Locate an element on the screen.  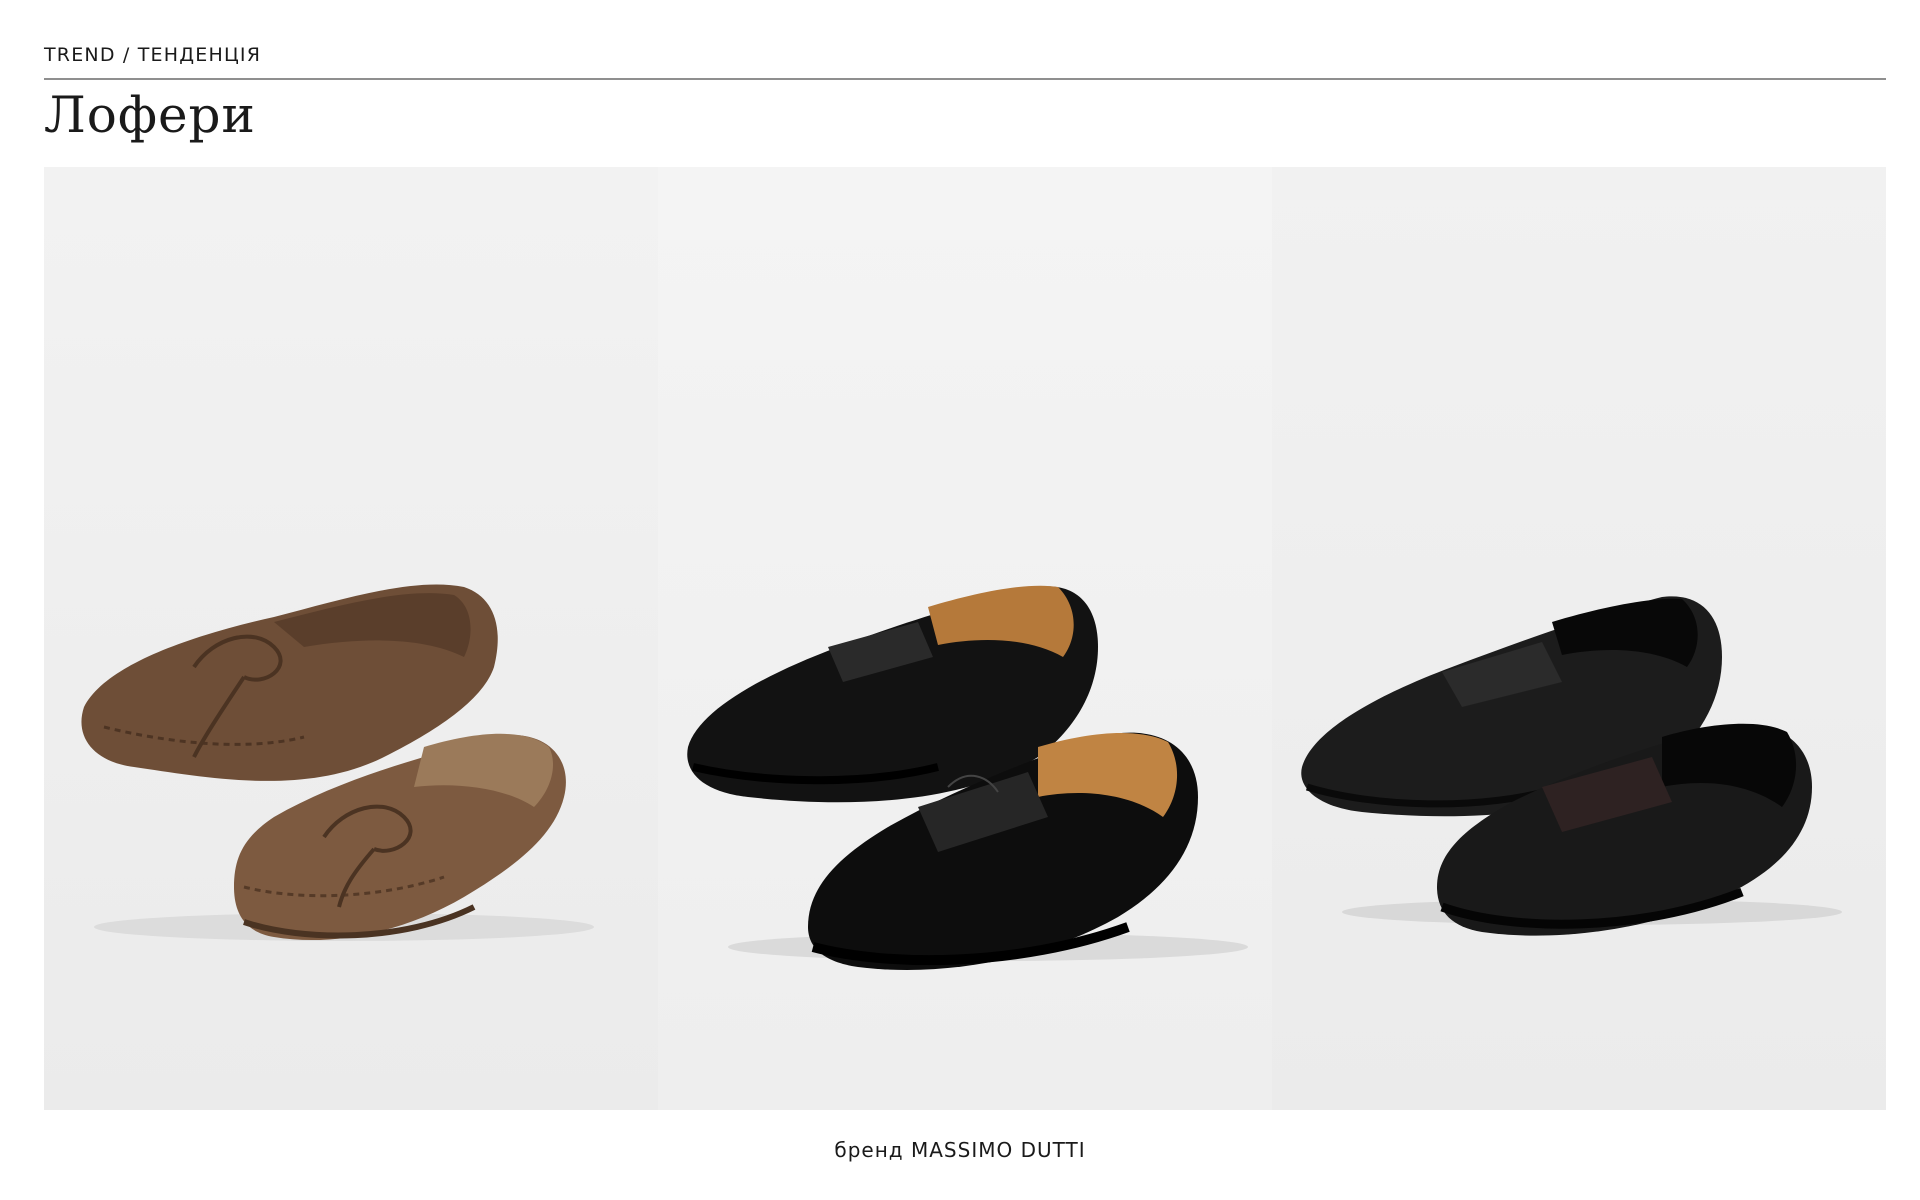
page-title: Лофери is located at coordinates (150, 115).